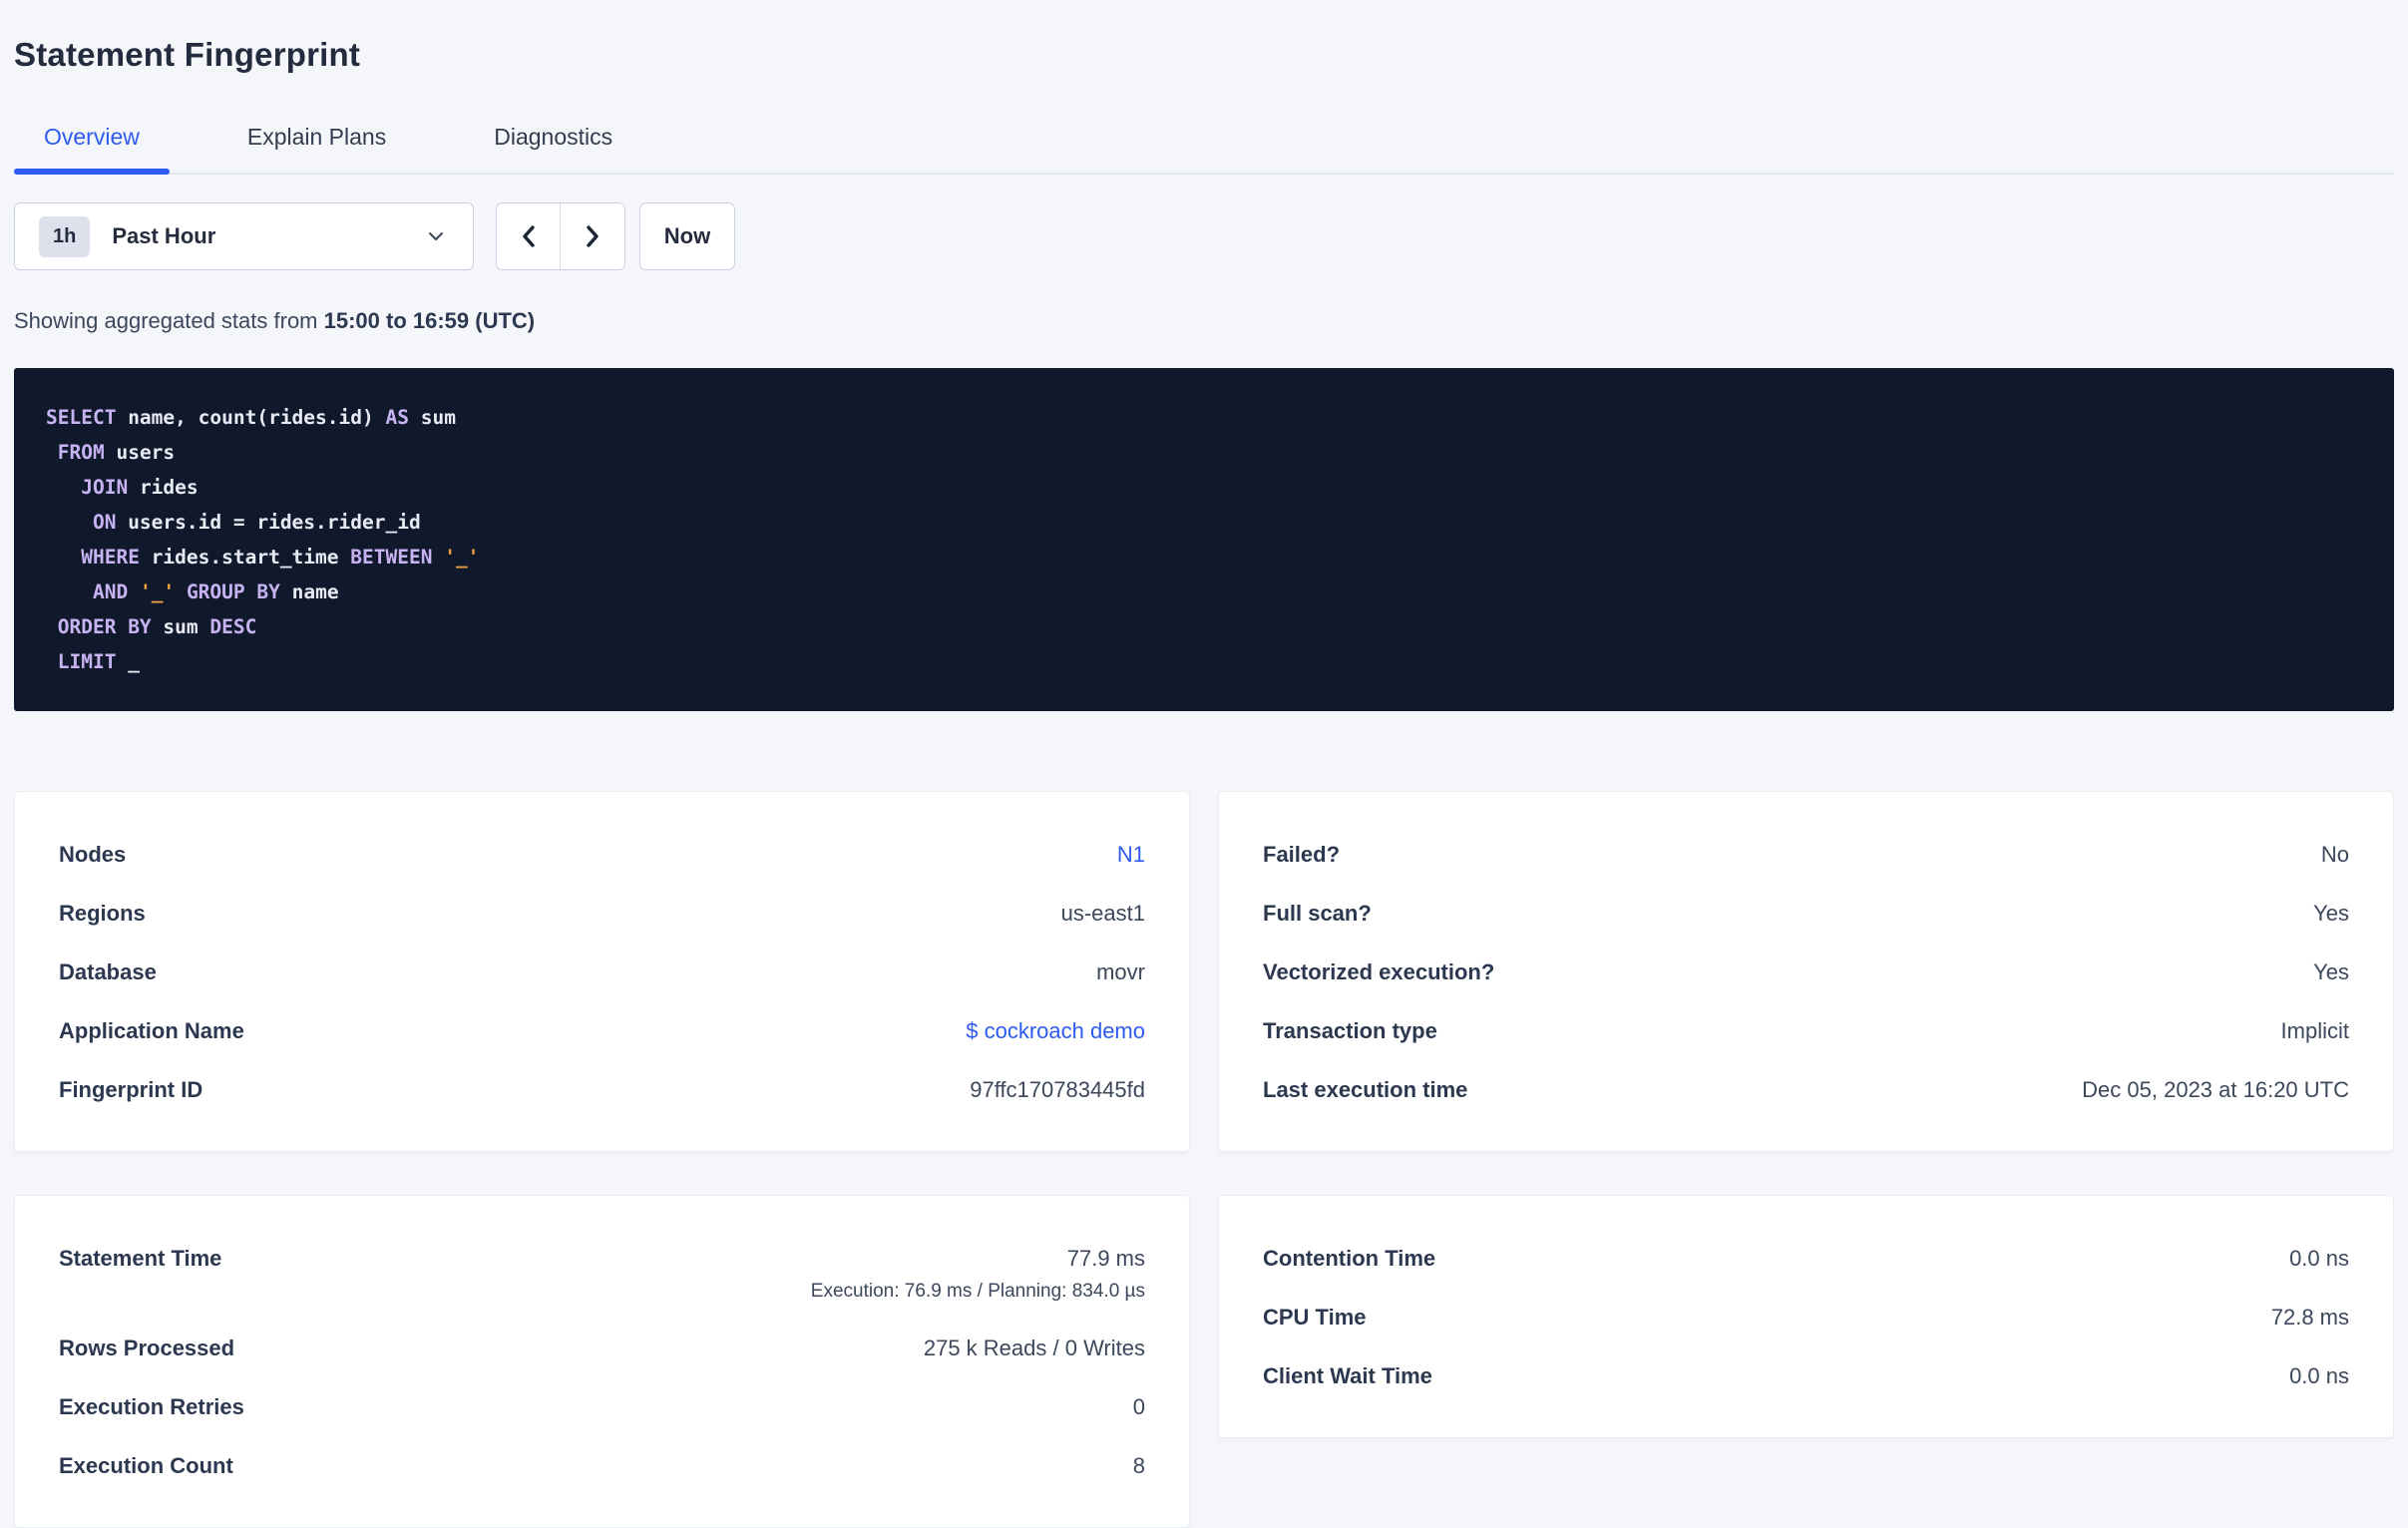 This screenshot has width=2408, height=1528. Describe the element at coordinates (602, 855) in the screenshot. I see `info-row-nodes: Nodes N1` at that location.